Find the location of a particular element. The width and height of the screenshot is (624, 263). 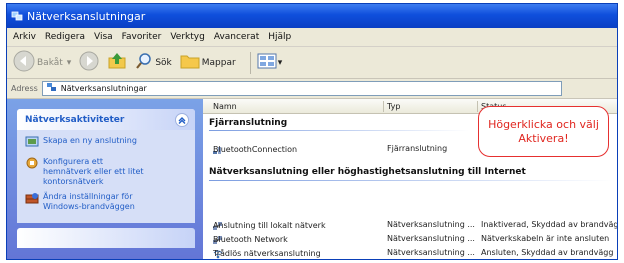

menu-hjalp: Hjälp is located at coordinates (279, 37).